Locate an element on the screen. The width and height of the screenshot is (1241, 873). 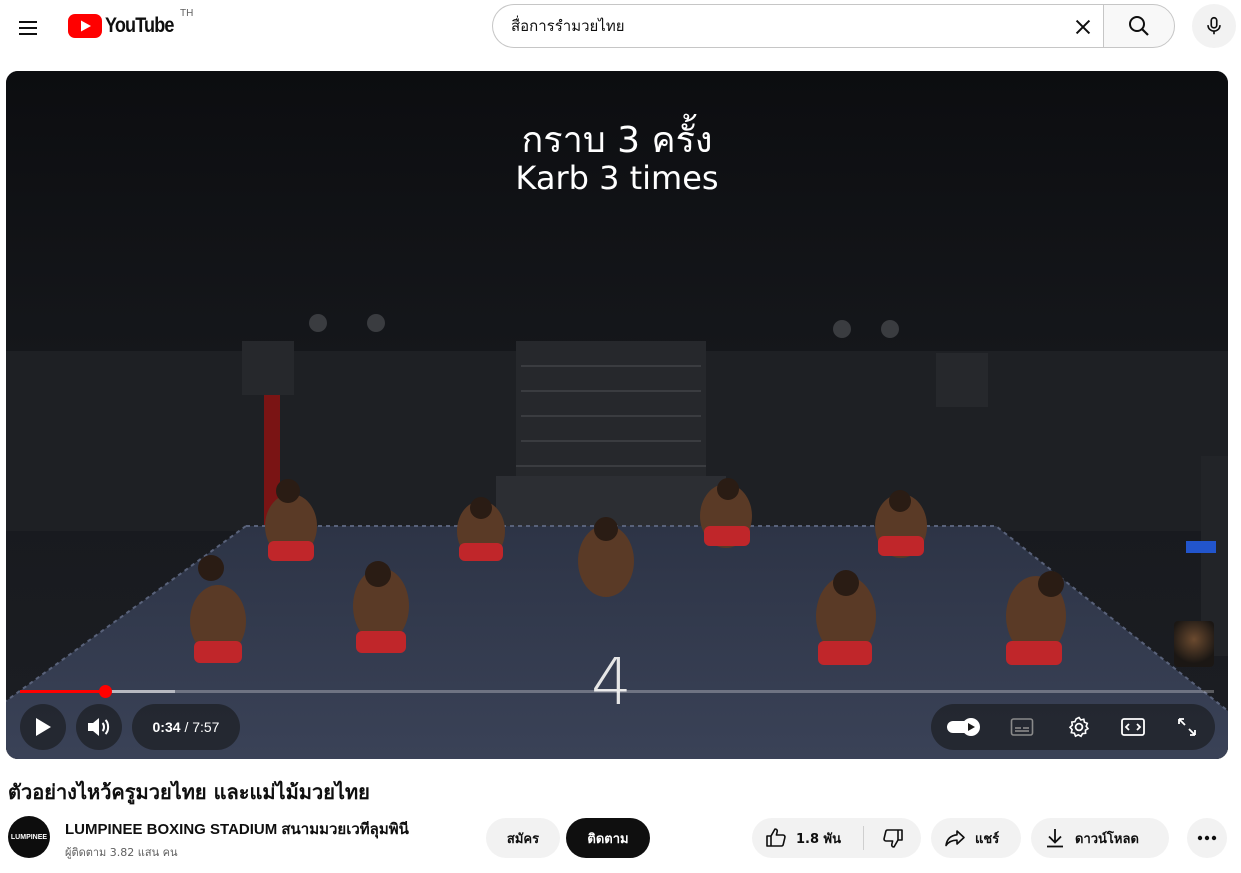
subscriber-count: ผู้ติดตาม 3.82 แสน คน is located at coordinates (121, 852).